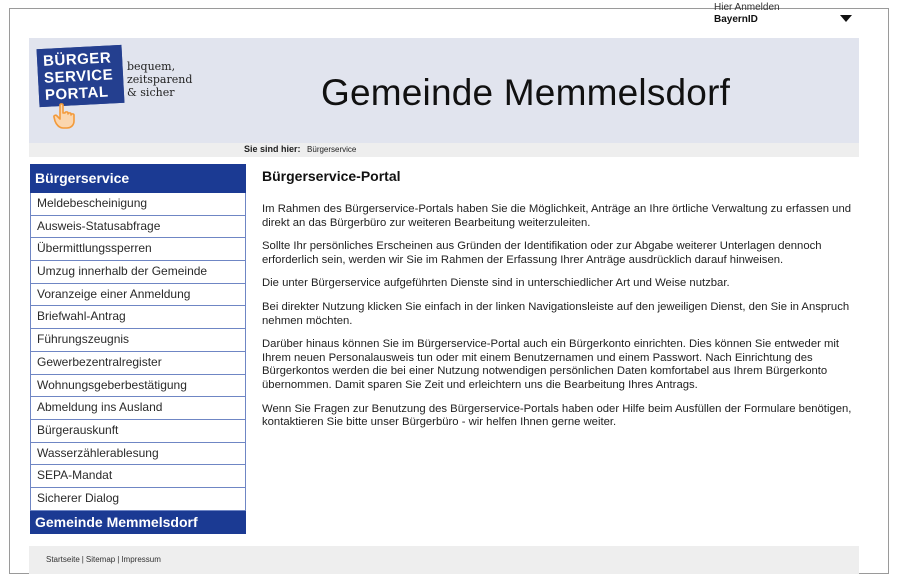 This screenshot has height=579, width=898. Describe the element at coordinates (76, 93) in the screenshot. I see `logo-text-line: PORTAL` at that location.